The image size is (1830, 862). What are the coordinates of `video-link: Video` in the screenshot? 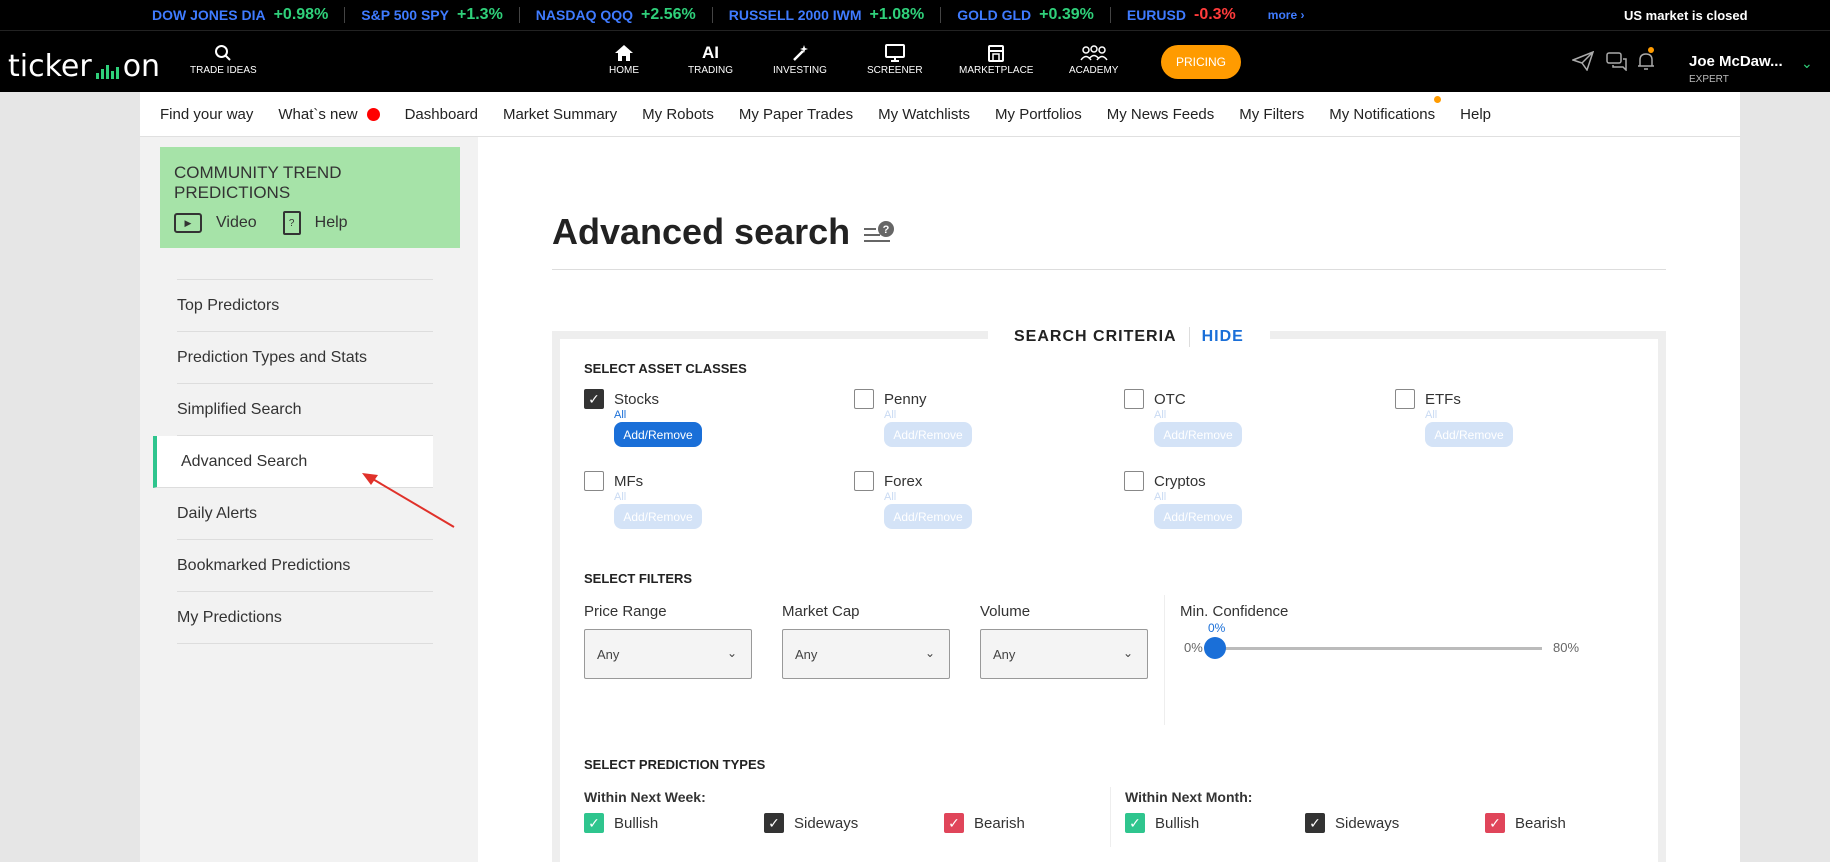 It's located at (236, 223).